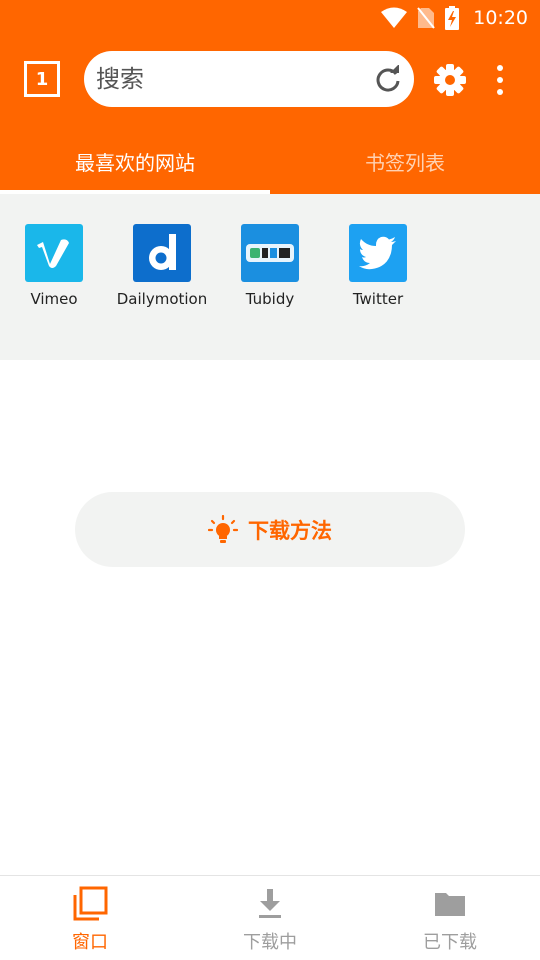 This screenshot has width=540, height=960. I want to click on favorite-twitter: Twitter, so click(378, 274).